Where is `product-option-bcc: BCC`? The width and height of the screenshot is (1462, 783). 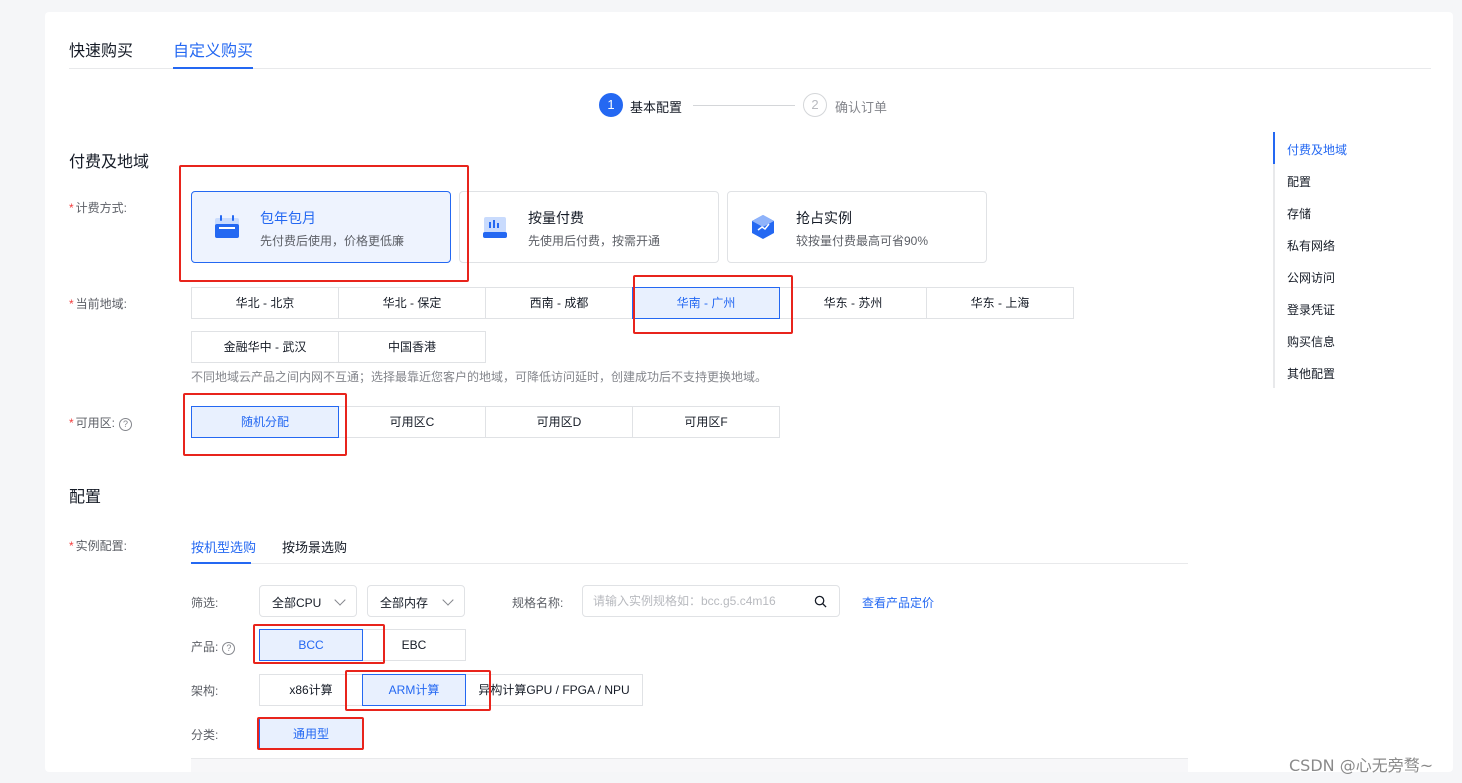 product-option-bcc: BCC is located at coordinates (311, 645).